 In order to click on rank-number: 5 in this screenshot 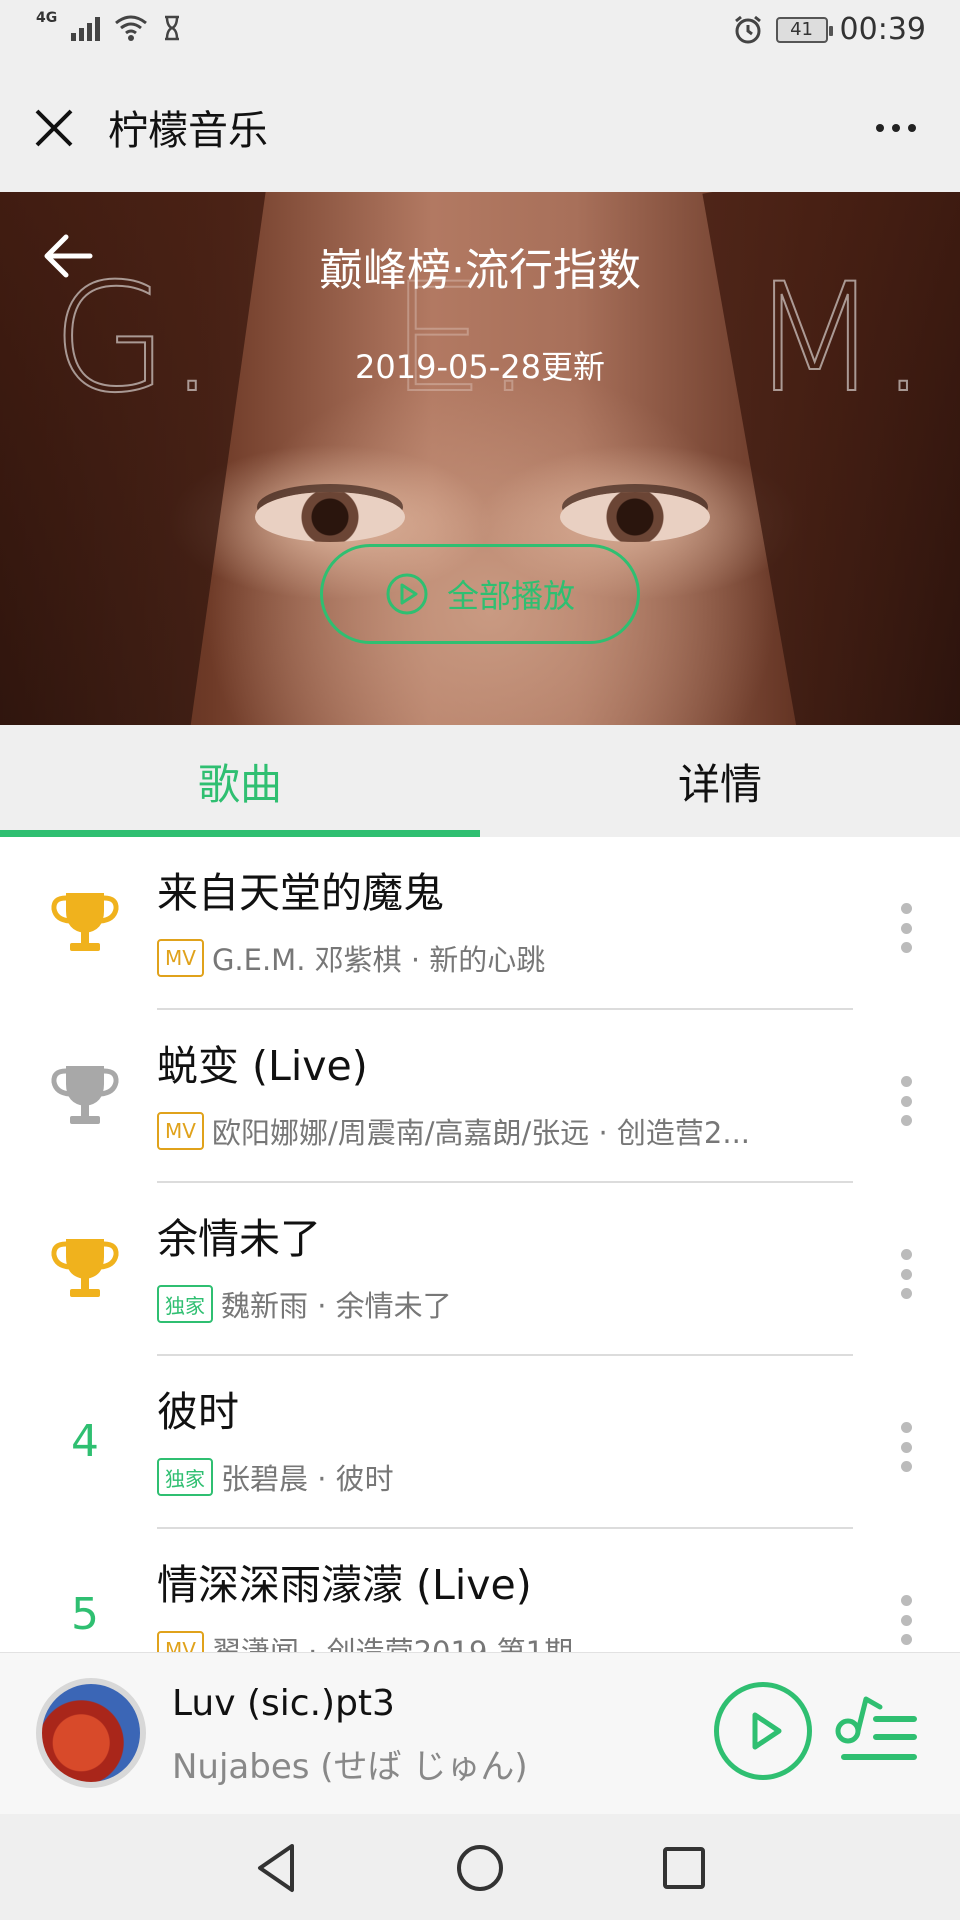, I will do `click(85, 1614)`.